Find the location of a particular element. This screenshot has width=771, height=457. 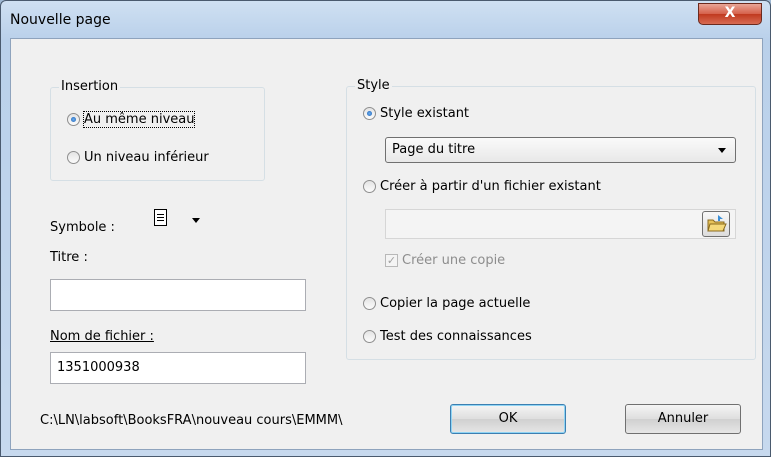

close-button: X is located at coordinates (730, 14).